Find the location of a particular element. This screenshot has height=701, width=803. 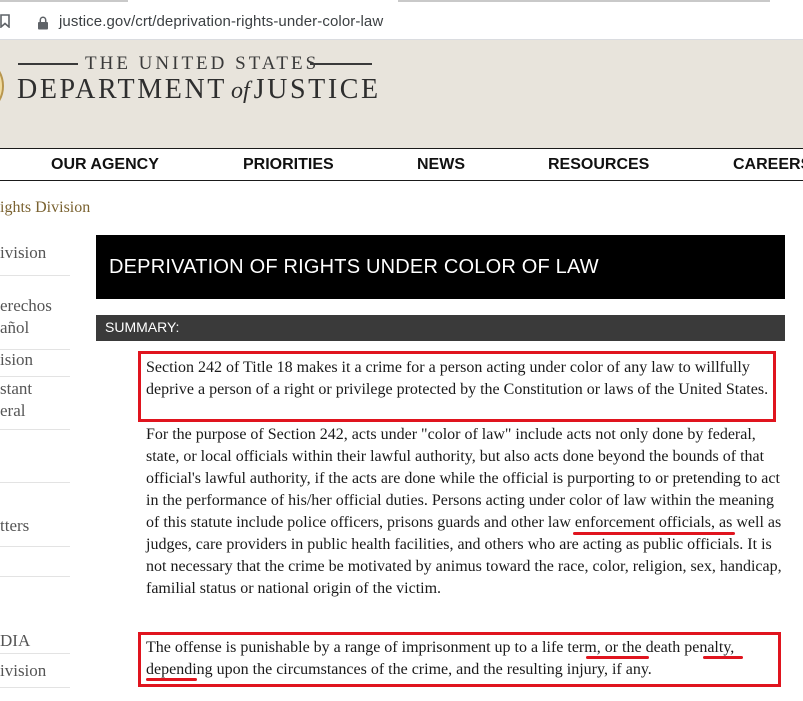

sidebar-item-label-line2: añol is located at coordinates (15, 327).